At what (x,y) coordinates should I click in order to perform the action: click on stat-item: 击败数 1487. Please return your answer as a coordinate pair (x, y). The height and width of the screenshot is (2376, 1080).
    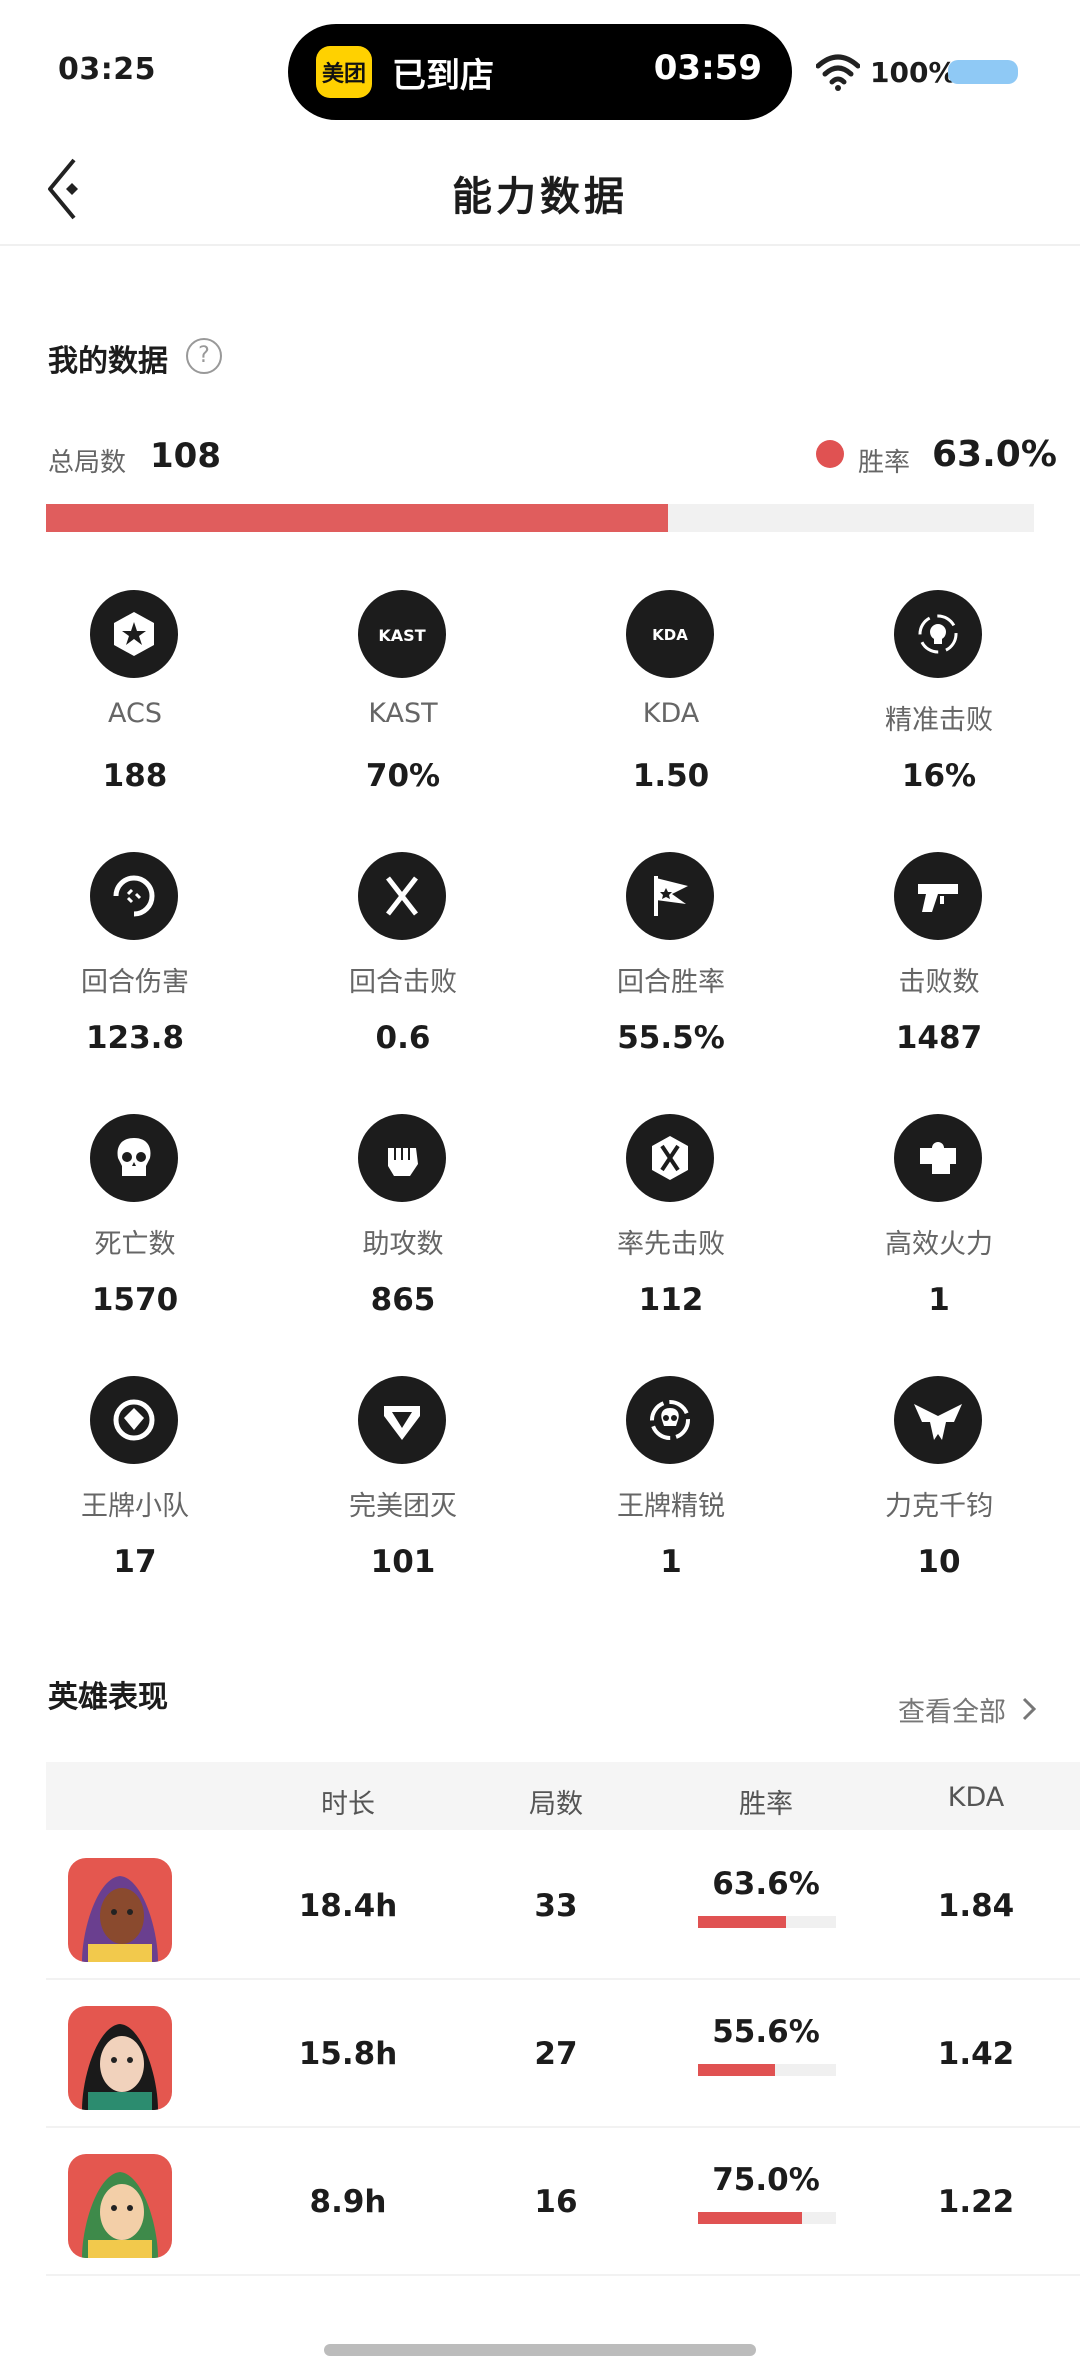
    Looking at the image, I should click on (939, 976).